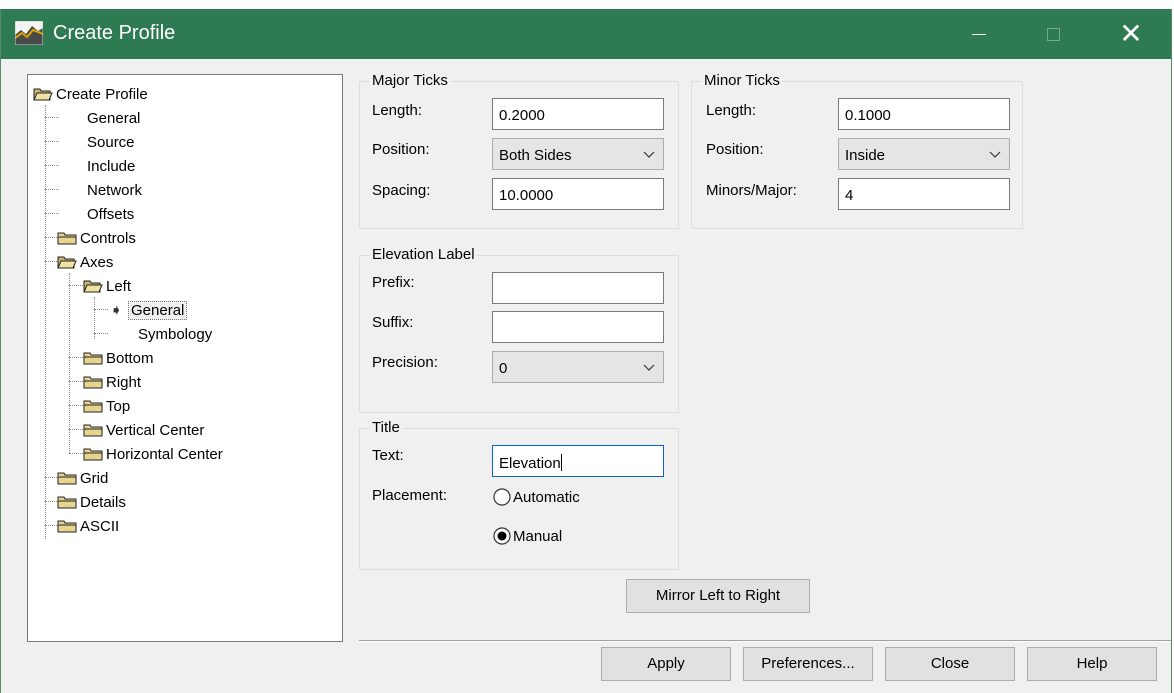 The height and width of the screenshot is (693, 1174). I want to click on tree-item-source: Source, so click(111, 143).